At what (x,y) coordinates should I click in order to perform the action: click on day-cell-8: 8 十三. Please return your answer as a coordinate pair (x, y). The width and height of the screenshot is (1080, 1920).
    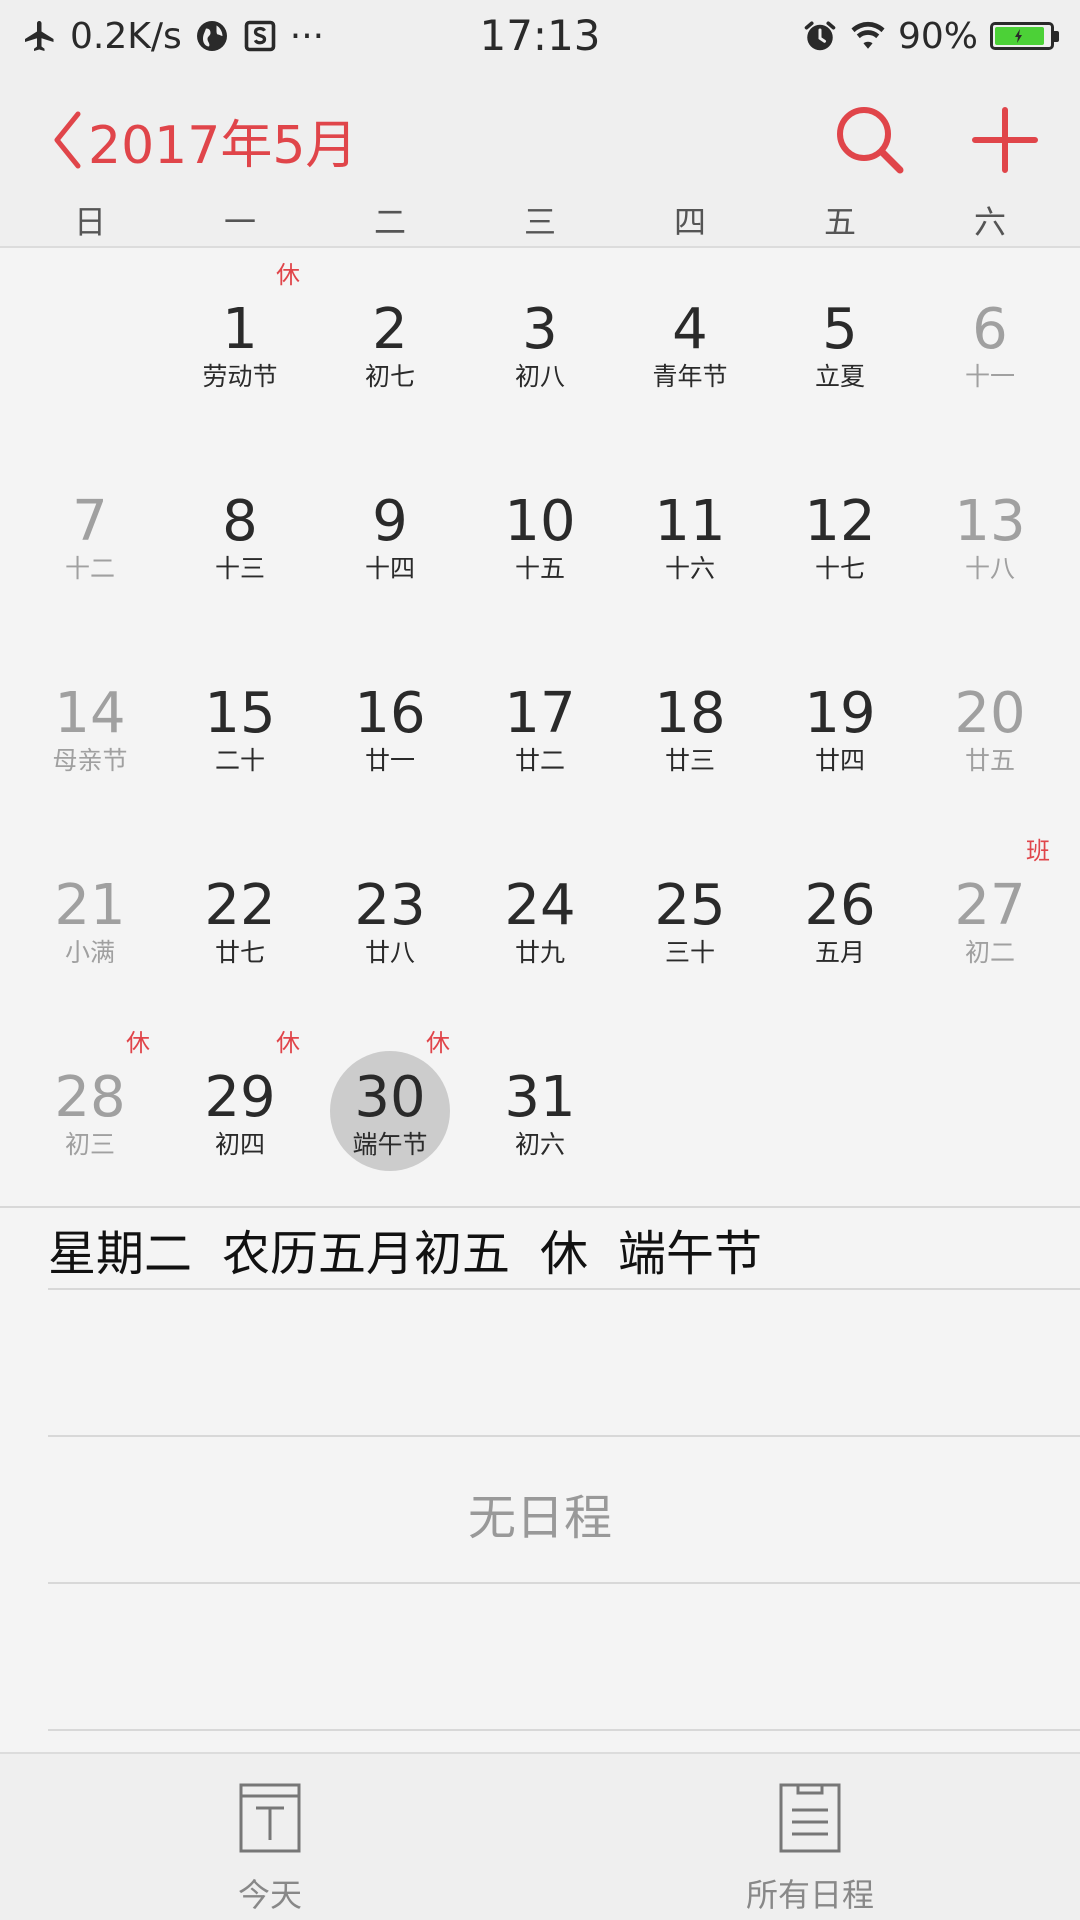
    Looking at the image, I should click on (240, 536).